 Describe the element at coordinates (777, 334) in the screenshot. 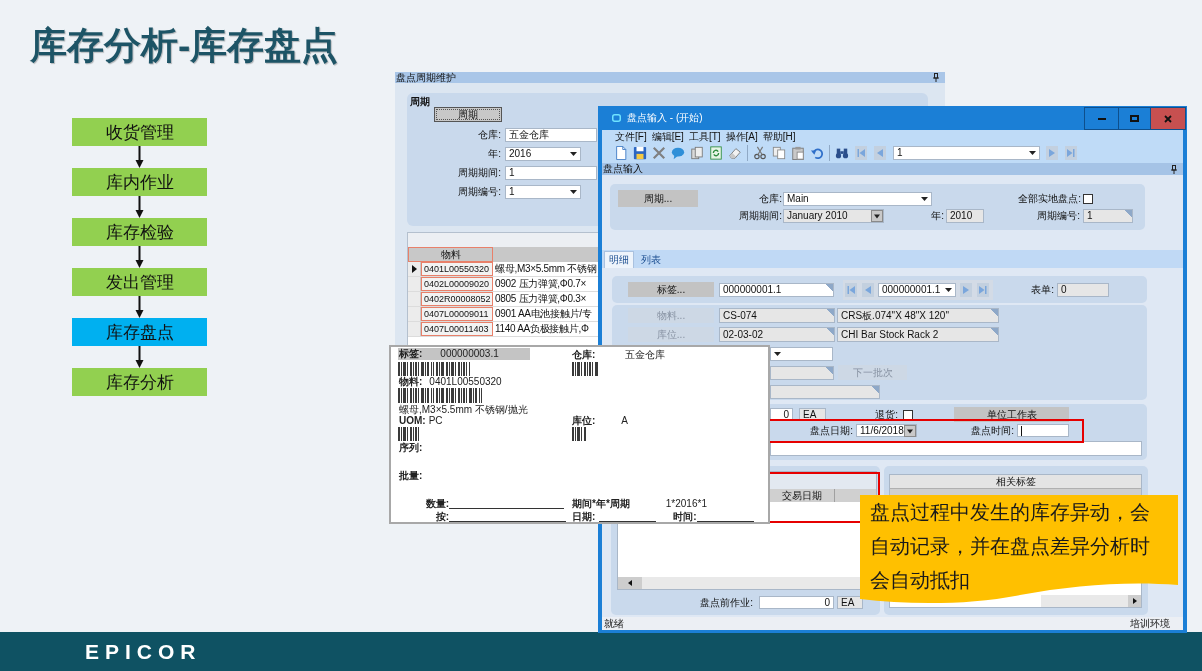

I see `bin-field: 02-03-02` at that location.